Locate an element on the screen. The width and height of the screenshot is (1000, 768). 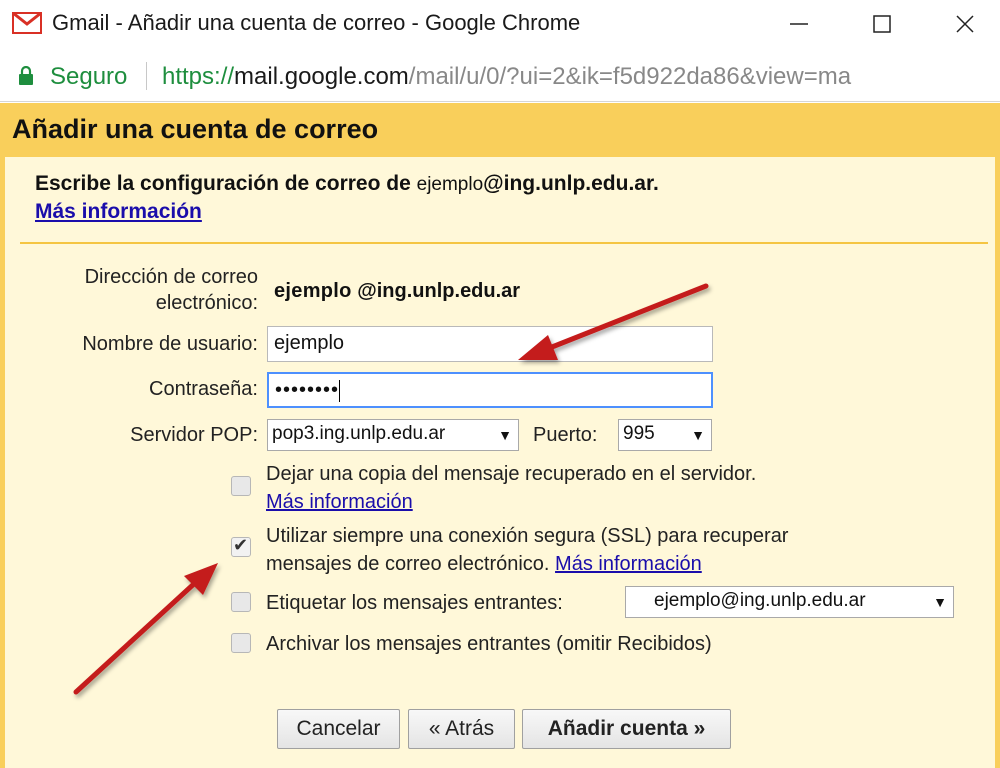
minimize-icon is located at coordinates (799, 24).